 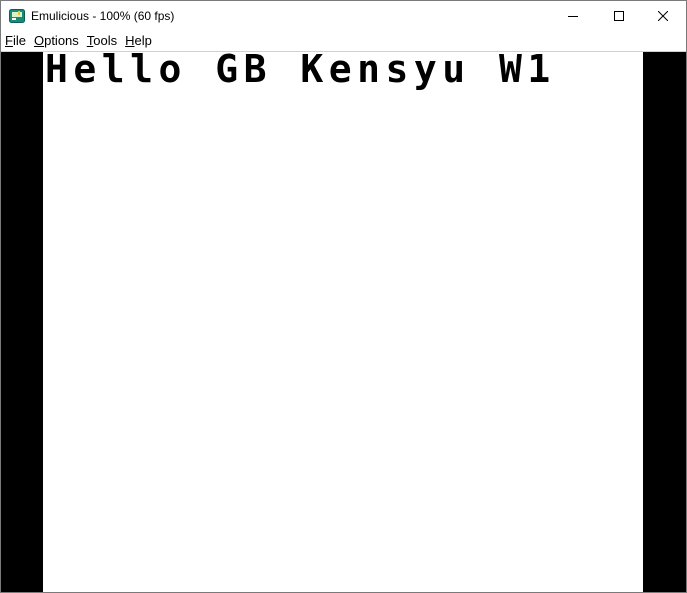 What do you see at coordinates (343, 41) in the screenshot?
I see `menu-bar: File Options Tools Help` at bounding box center [343, 41].